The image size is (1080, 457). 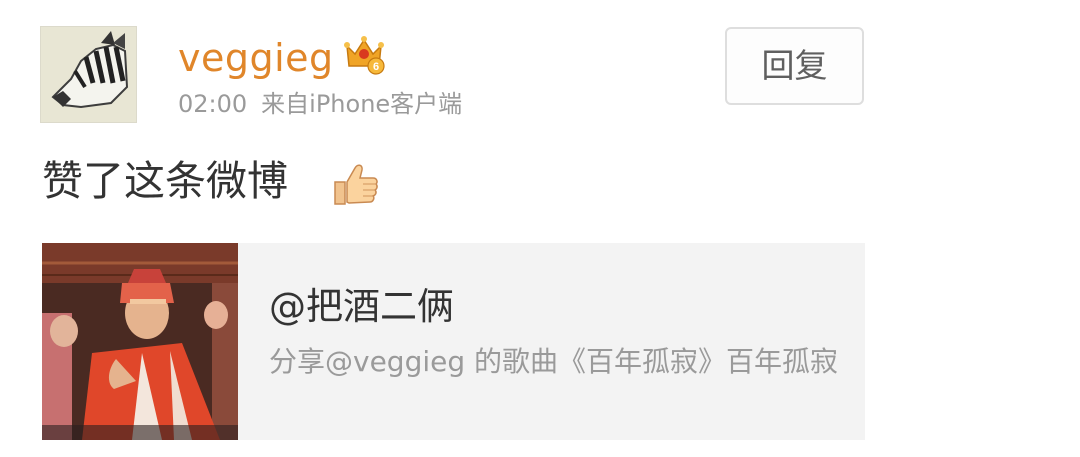 I want to click on share-thumbnail, so click(x=140, y=341).